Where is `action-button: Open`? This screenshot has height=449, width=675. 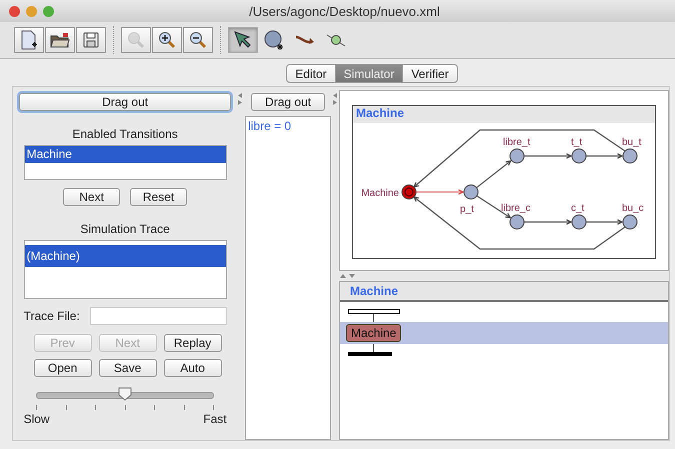 action-button: Open is located at coordinates (63, 368).